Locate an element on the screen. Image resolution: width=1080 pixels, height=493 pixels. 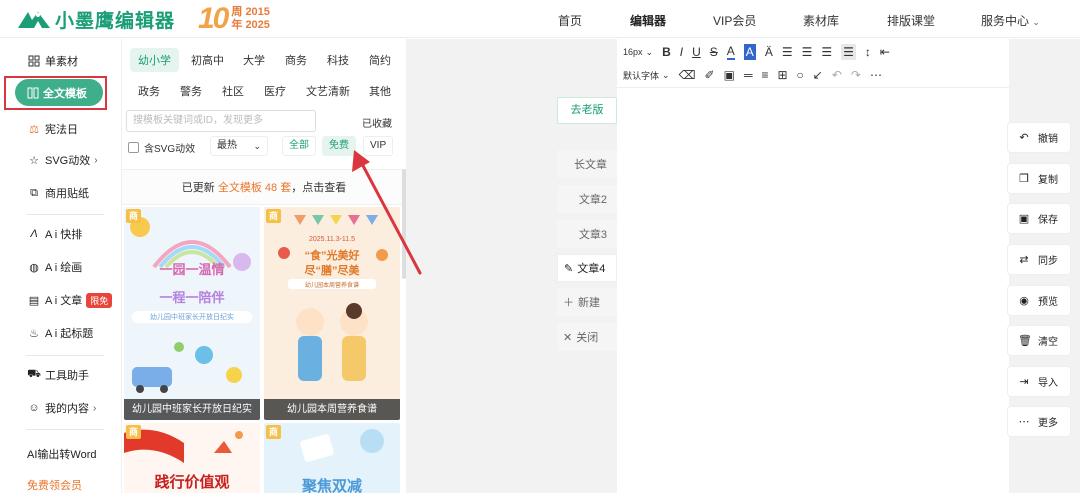
sidebar-item-full-template: 全文模板 is located at coordinates (59, 92).